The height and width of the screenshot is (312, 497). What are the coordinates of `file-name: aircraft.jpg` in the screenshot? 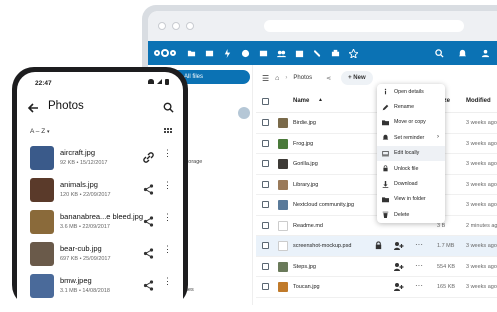 It's located at (77, 152).